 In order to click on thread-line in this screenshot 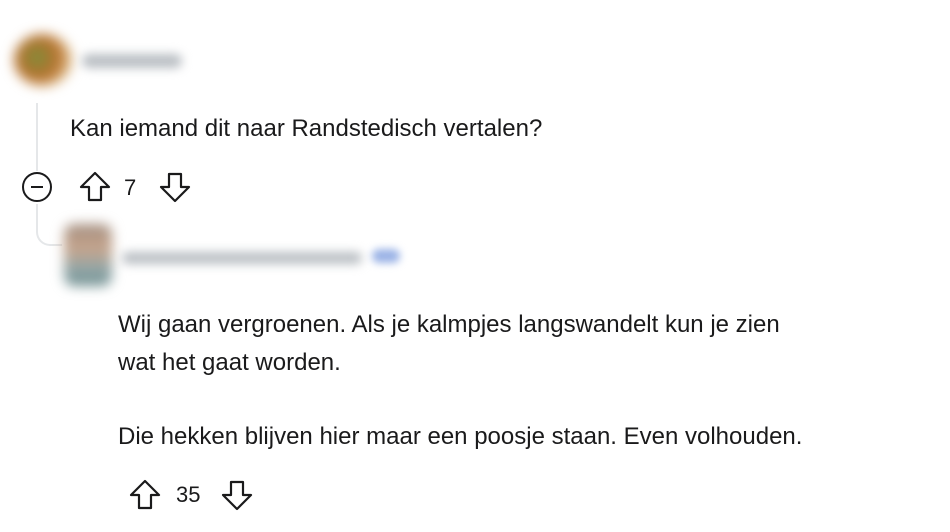, I will do `click(37, 137)`.